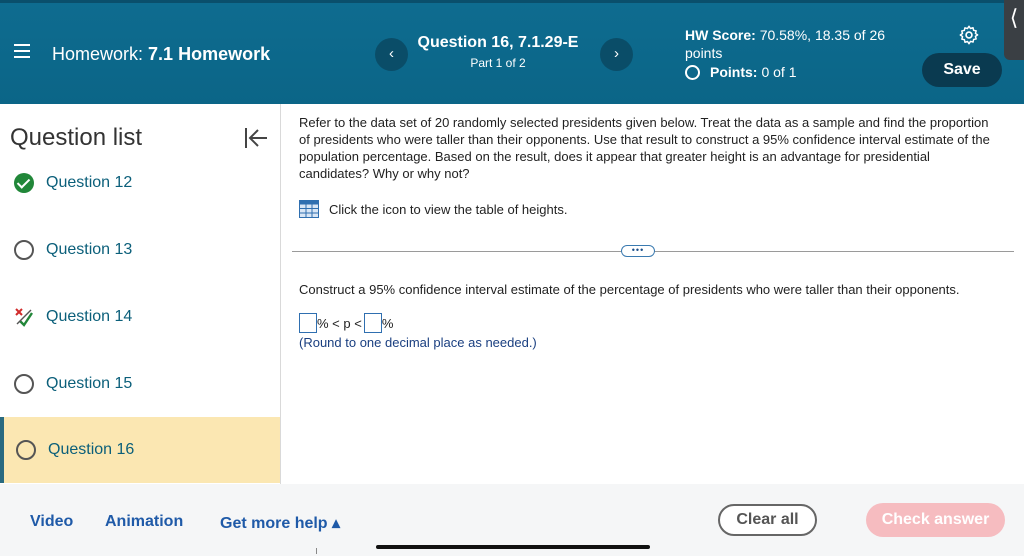  What do you see at coordinates (316, 551) in the screenshot?
I see `tick-mark` at bounding box center [316, 551].